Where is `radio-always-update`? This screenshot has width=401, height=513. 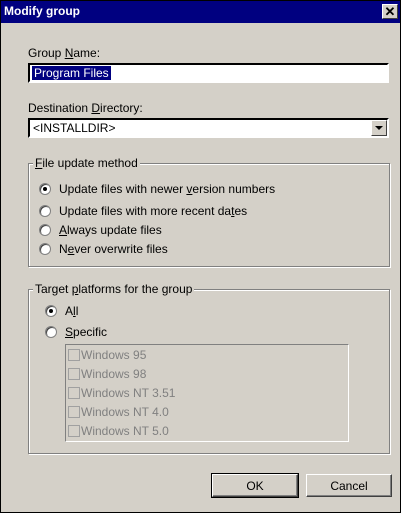 radio-always-update is located at coordinates (45, 230).